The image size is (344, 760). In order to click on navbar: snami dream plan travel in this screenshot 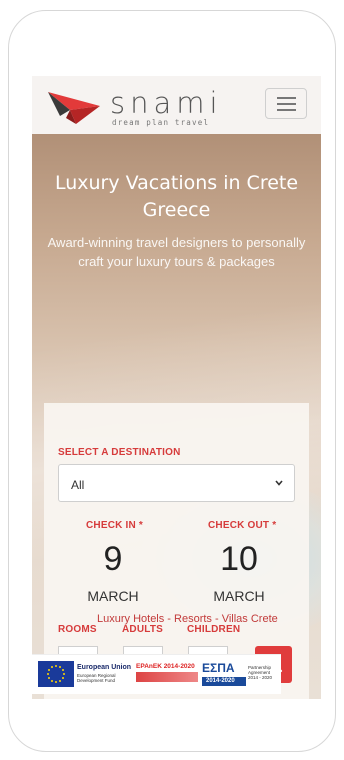, I will do `click(176, 105)`.